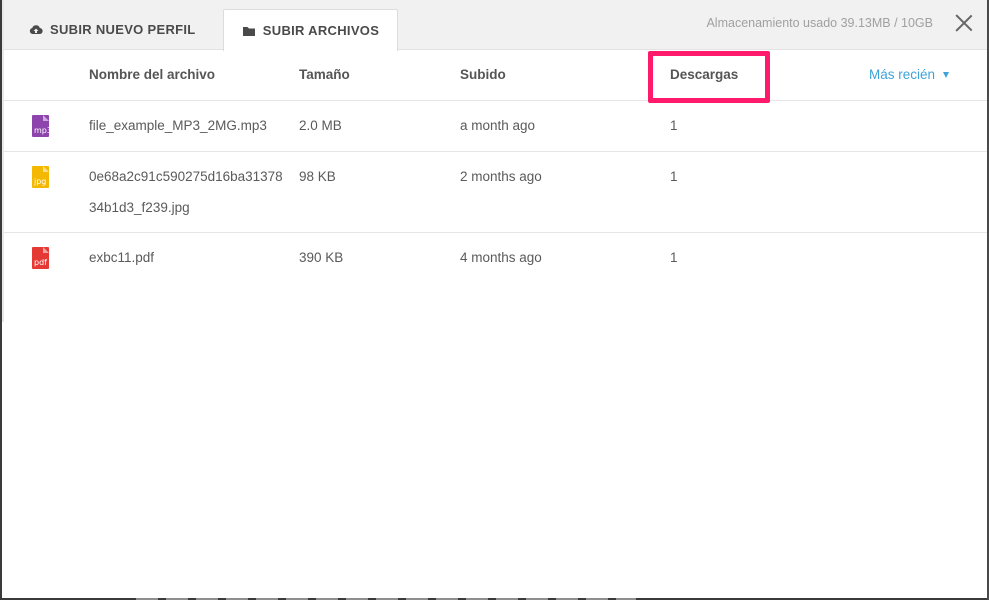 This screenshot has width=989, height=600. Describe the element at coordinates (40, 258) in the screenshot. I see `pdf-file-icon: pdf` at that location.